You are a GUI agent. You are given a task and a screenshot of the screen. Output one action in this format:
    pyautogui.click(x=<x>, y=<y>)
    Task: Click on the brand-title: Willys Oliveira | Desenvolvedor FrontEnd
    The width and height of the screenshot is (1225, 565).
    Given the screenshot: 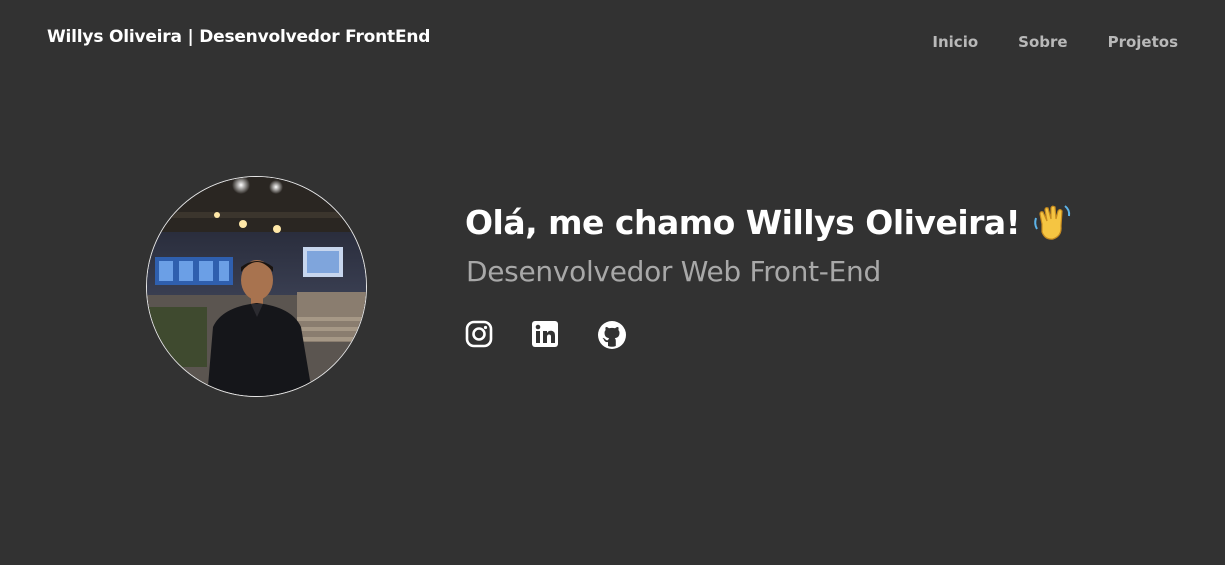 What is the action you would take?
    pyautogui.click(x=238, y=37)
    